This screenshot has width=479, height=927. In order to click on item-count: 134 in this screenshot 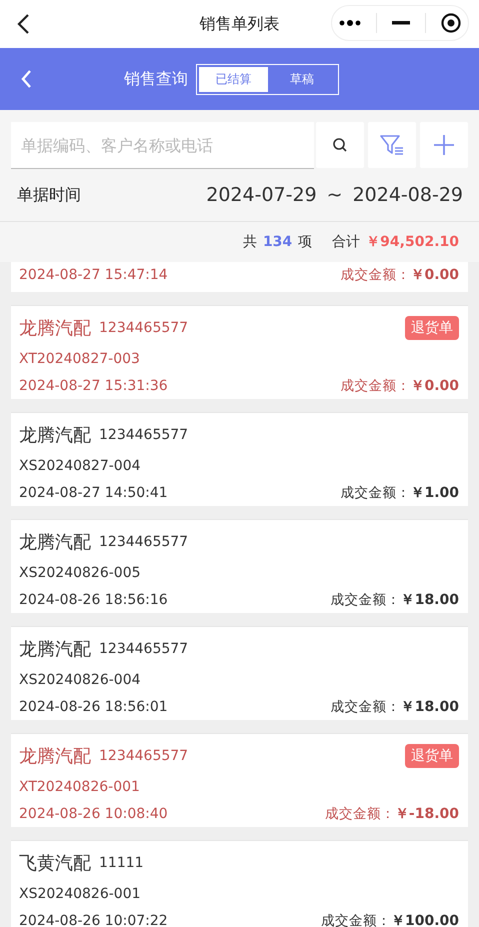, I will do `click(277, 242)`.